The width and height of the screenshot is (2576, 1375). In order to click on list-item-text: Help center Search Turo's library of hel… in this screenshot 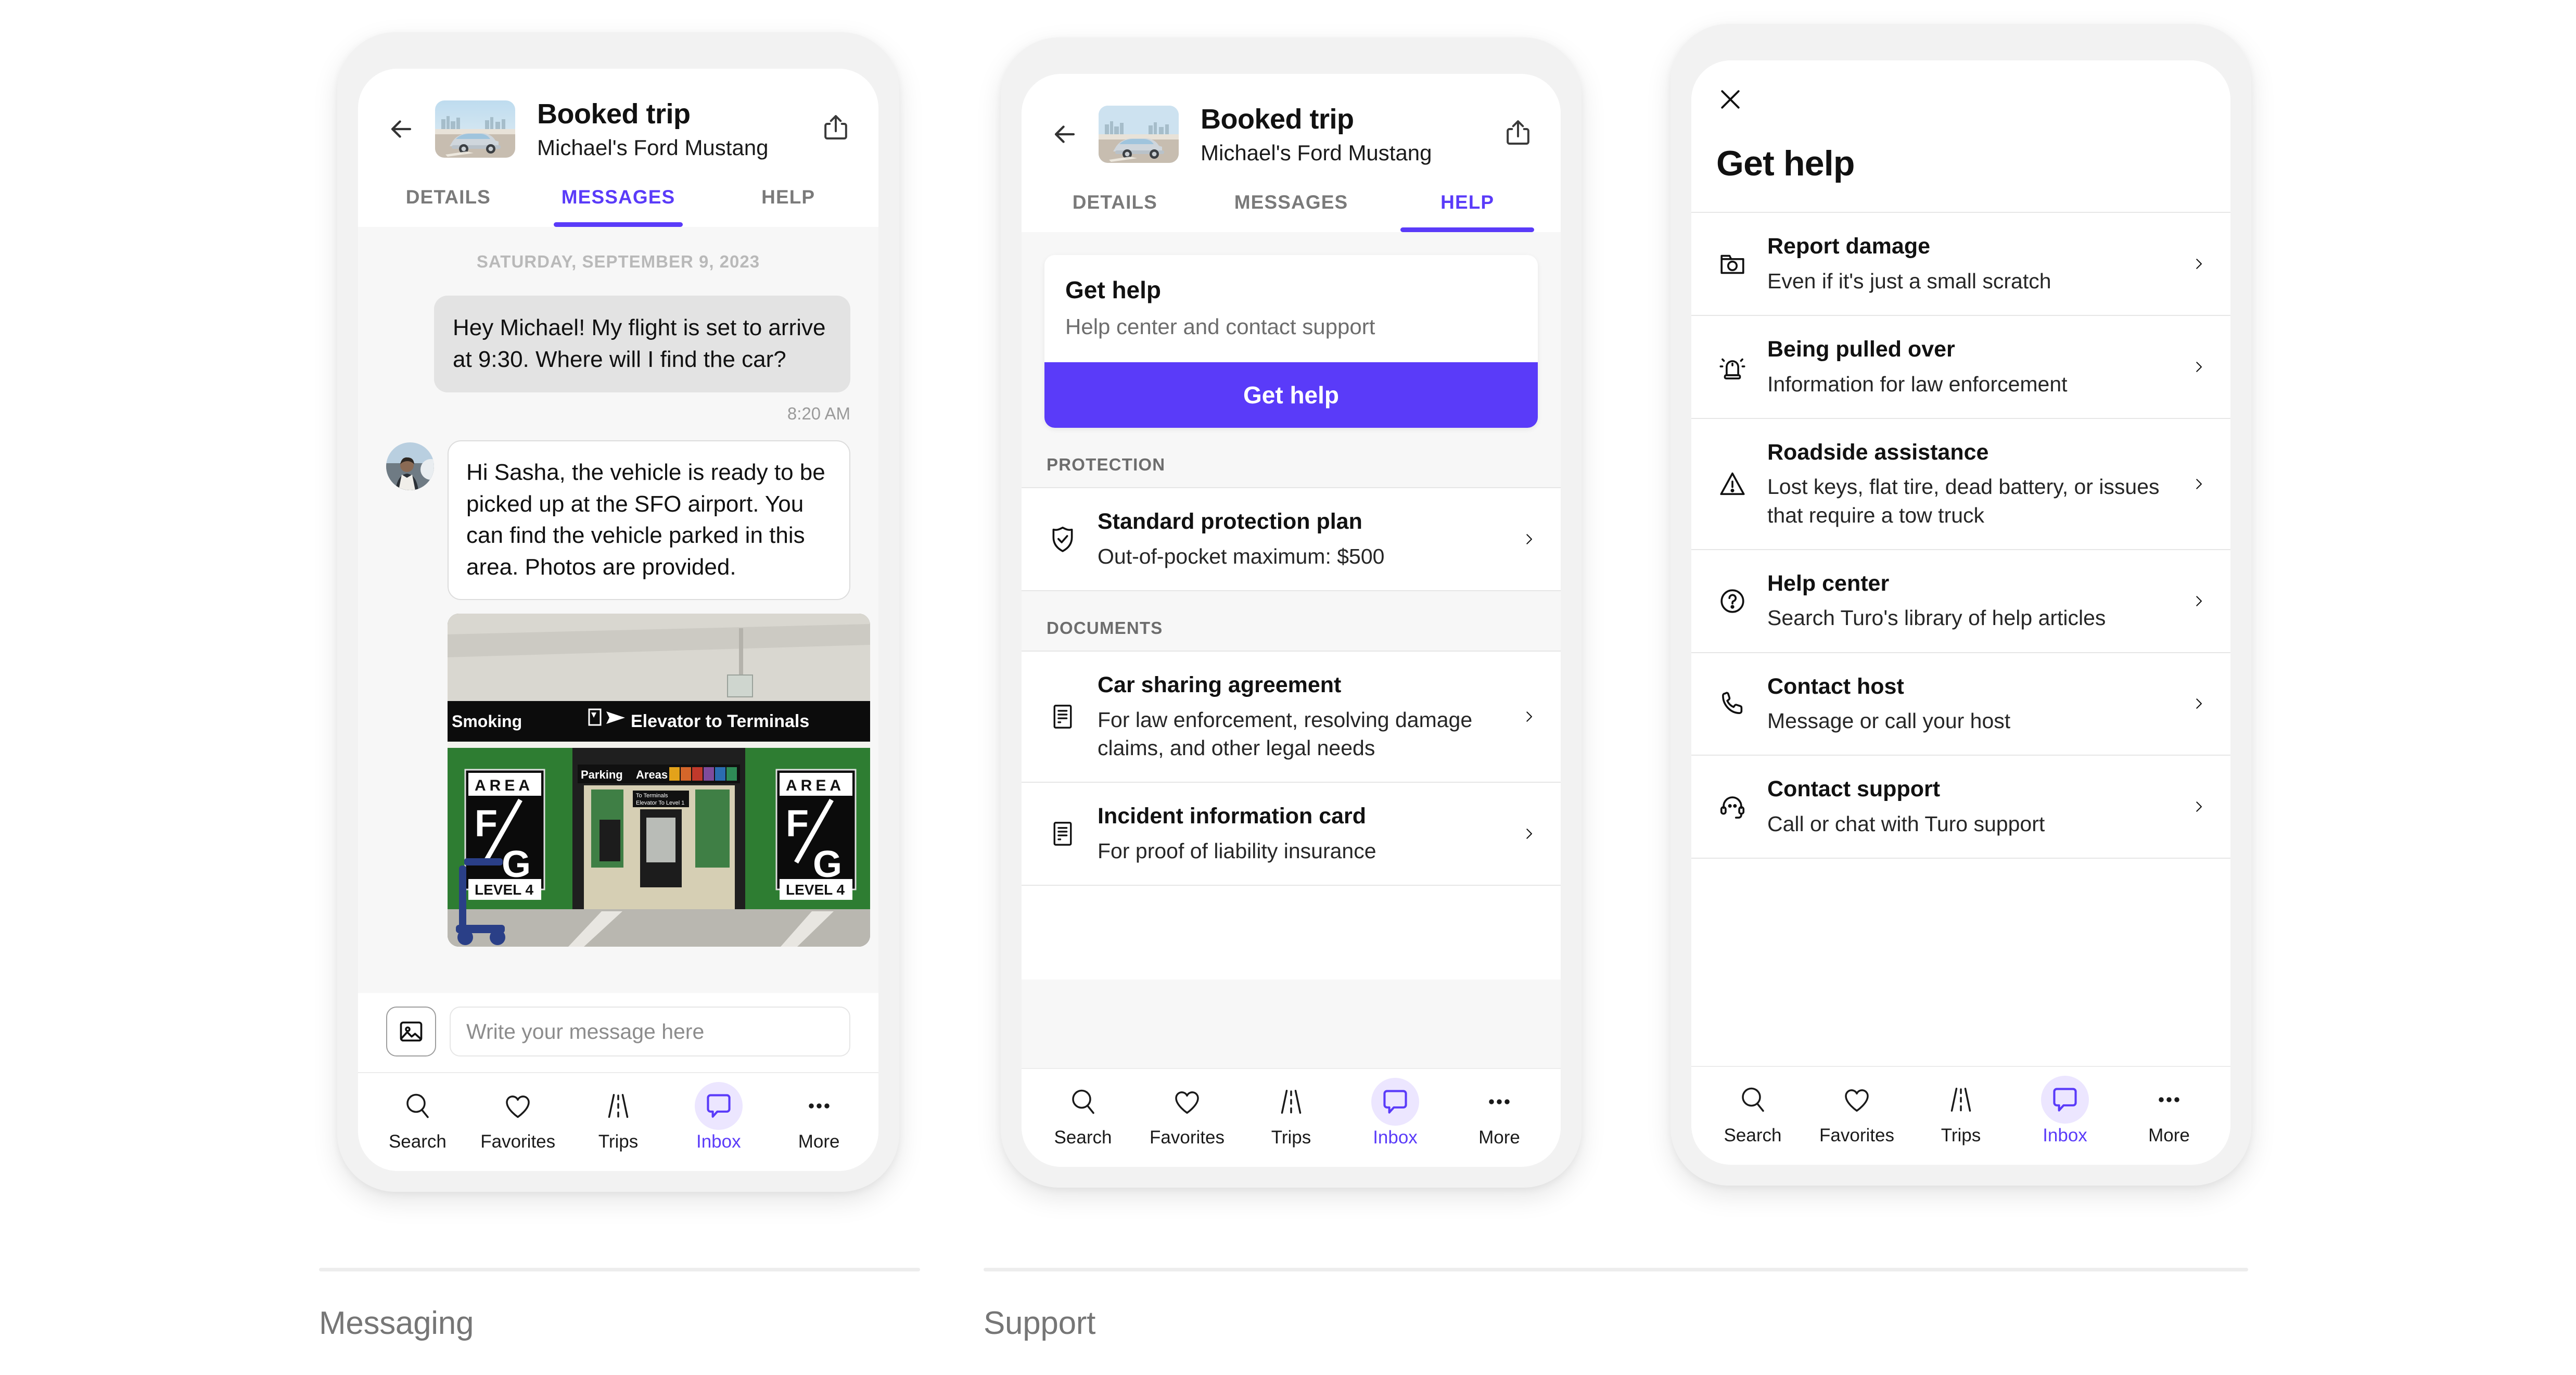, I will do `click(1970, 601)`.